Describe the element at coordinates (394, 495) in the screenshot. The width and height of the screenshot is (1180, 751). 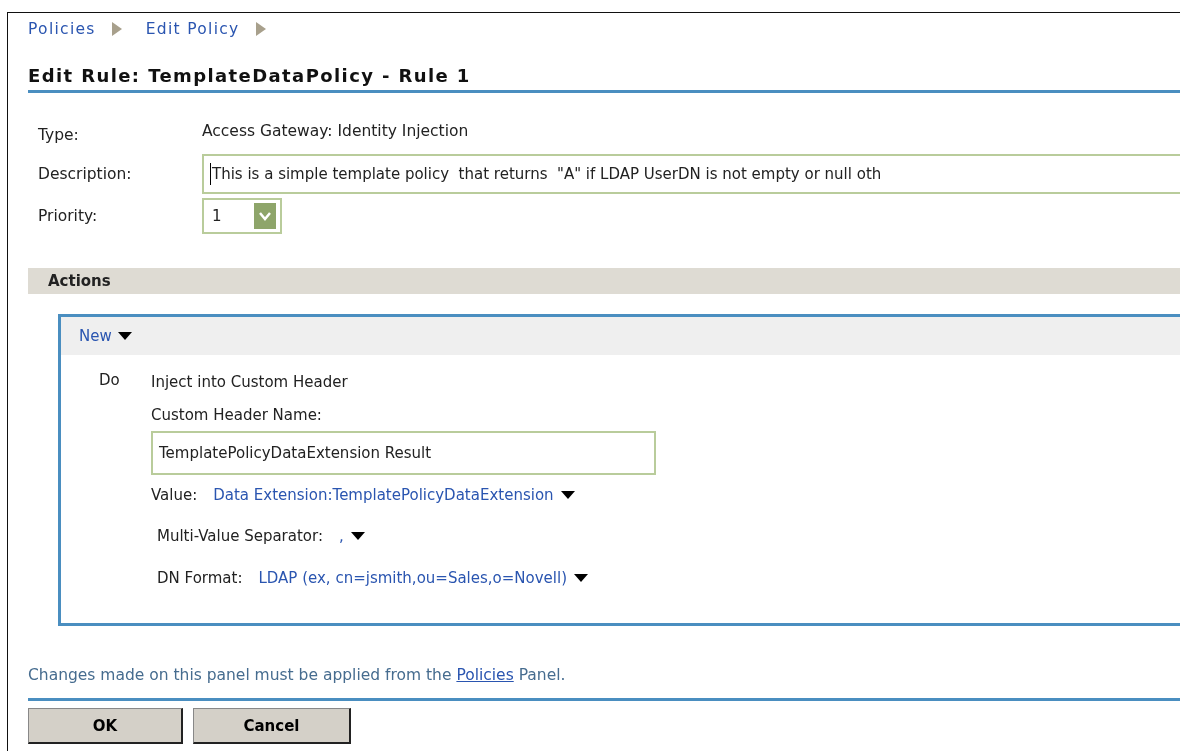
I see `option-dropdown: Data Extension:TemplatePolicyDataExtension` at that location.